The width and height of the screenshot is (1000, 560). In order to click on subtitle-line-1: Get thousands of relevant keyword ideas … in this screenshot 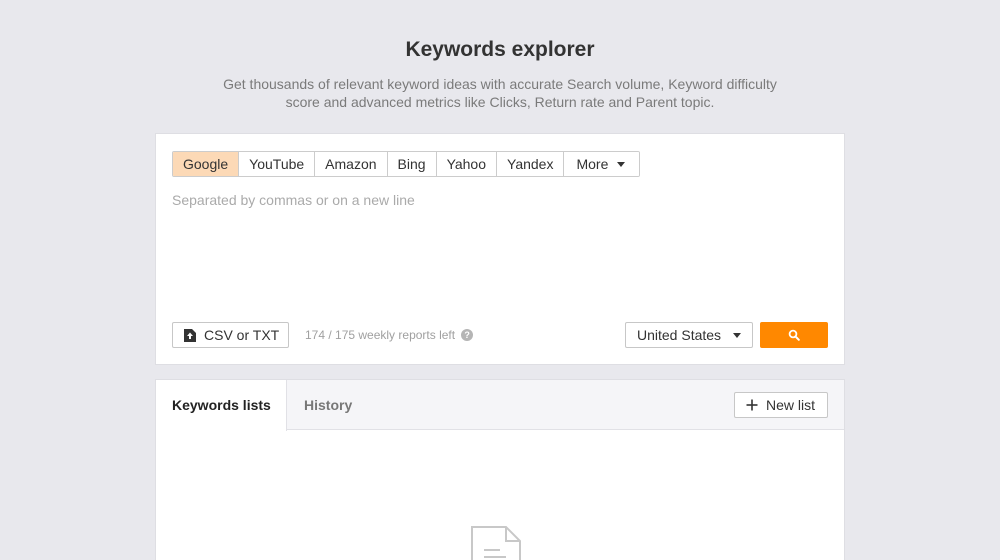, I will do `click(500, 84)`.